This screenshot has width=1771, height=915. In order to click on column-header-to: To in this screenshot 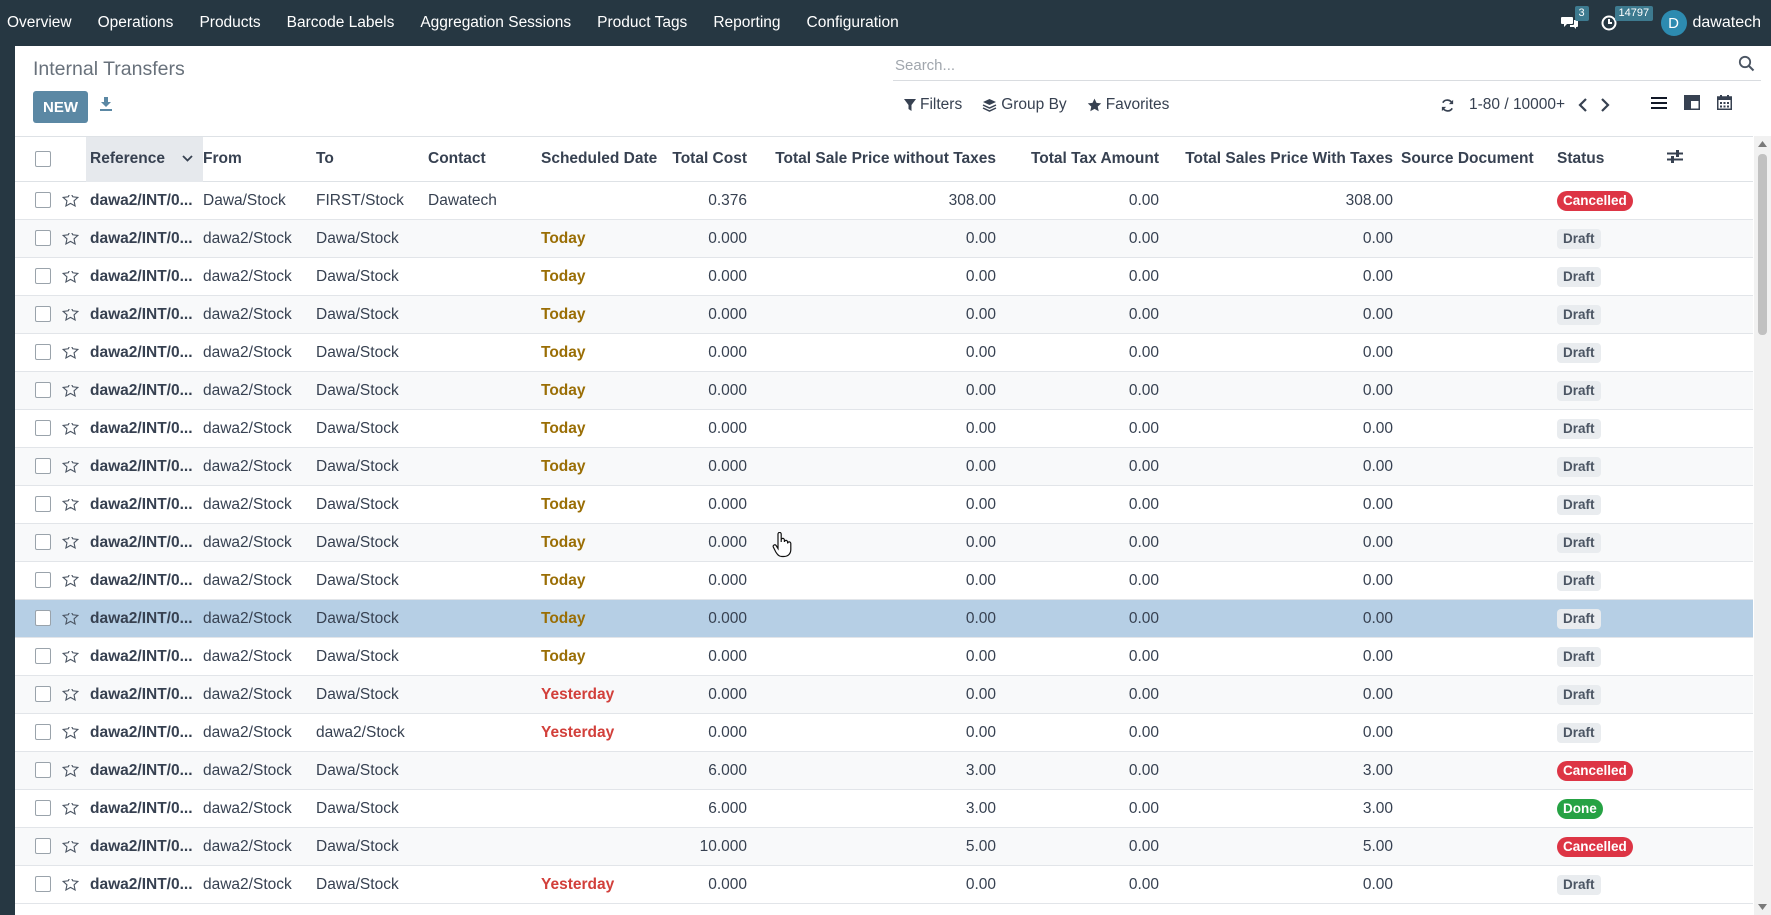, I will do `click(372, 159)`.